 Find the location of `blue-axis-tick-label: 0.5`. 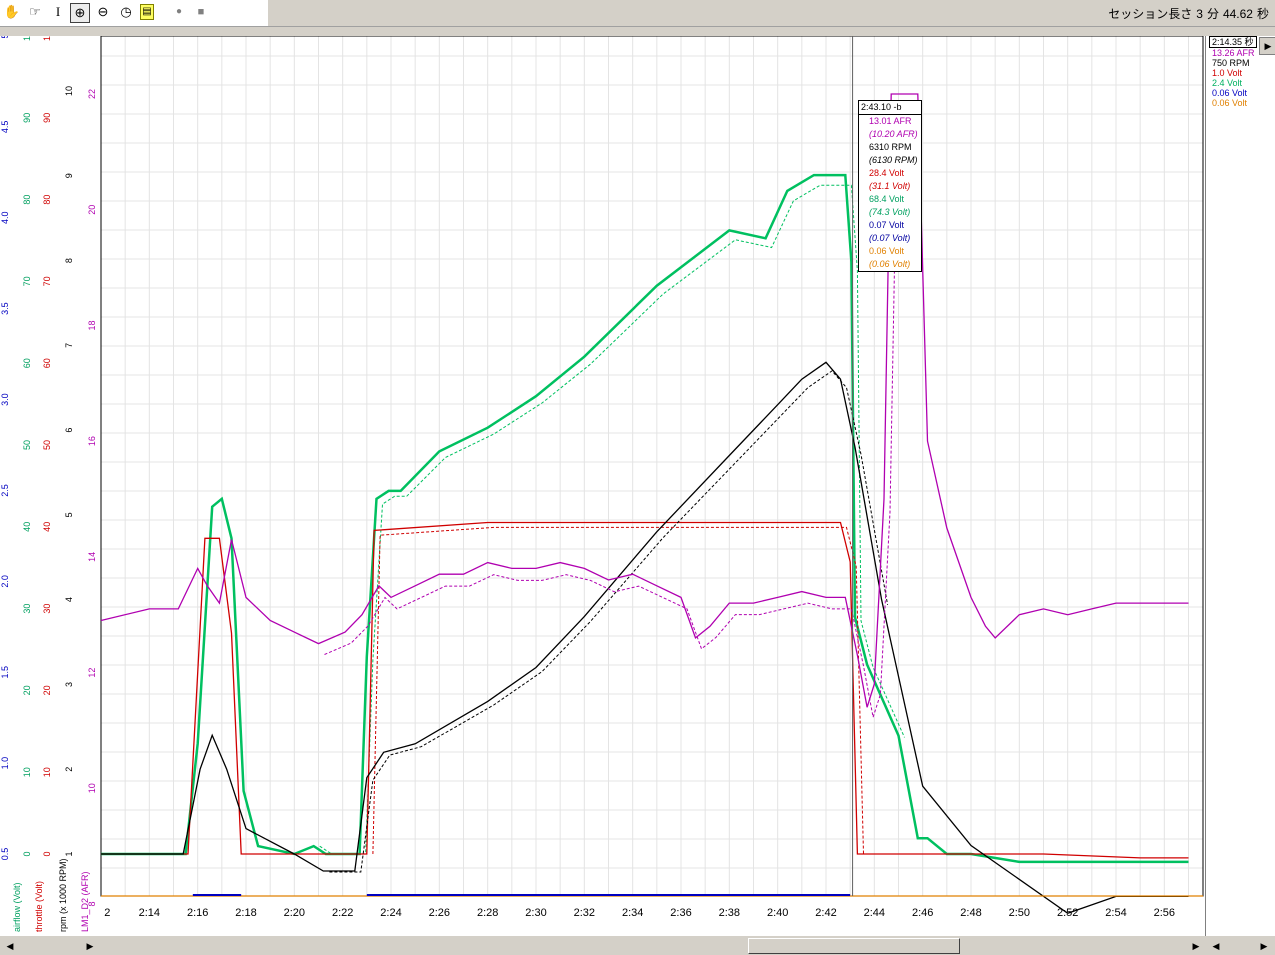

blue-axis-tick-label: 0.5 is located at coordinates (5, 854).